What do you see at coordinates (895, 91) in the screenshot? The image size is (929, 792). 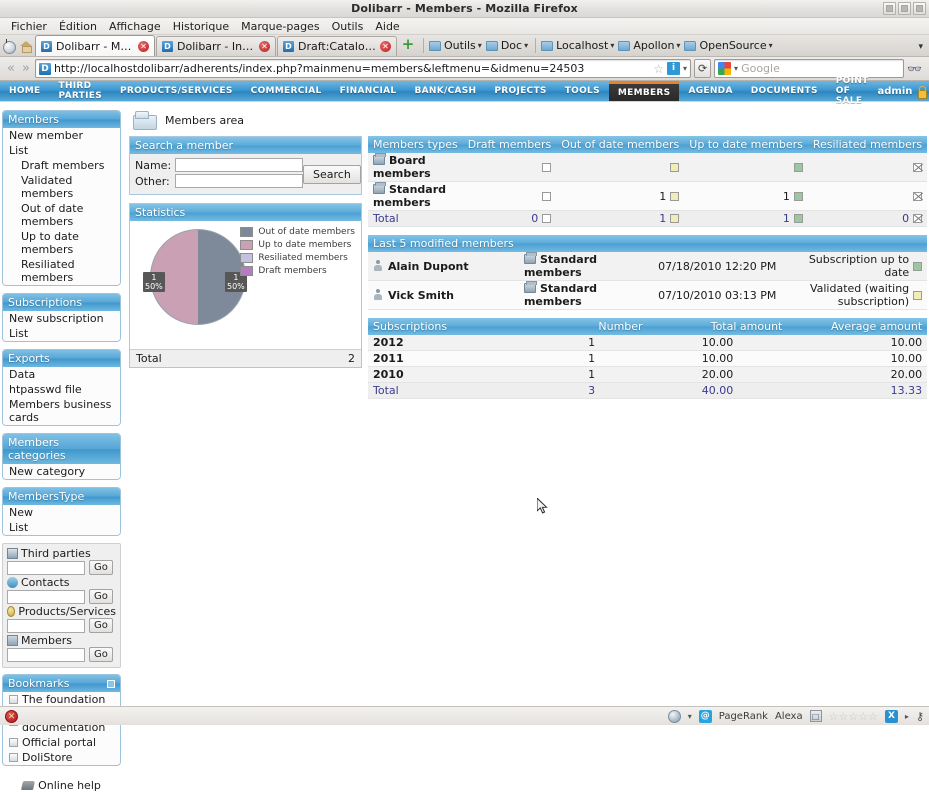 I see `username-label: admin` at bounding box center [895, 91].